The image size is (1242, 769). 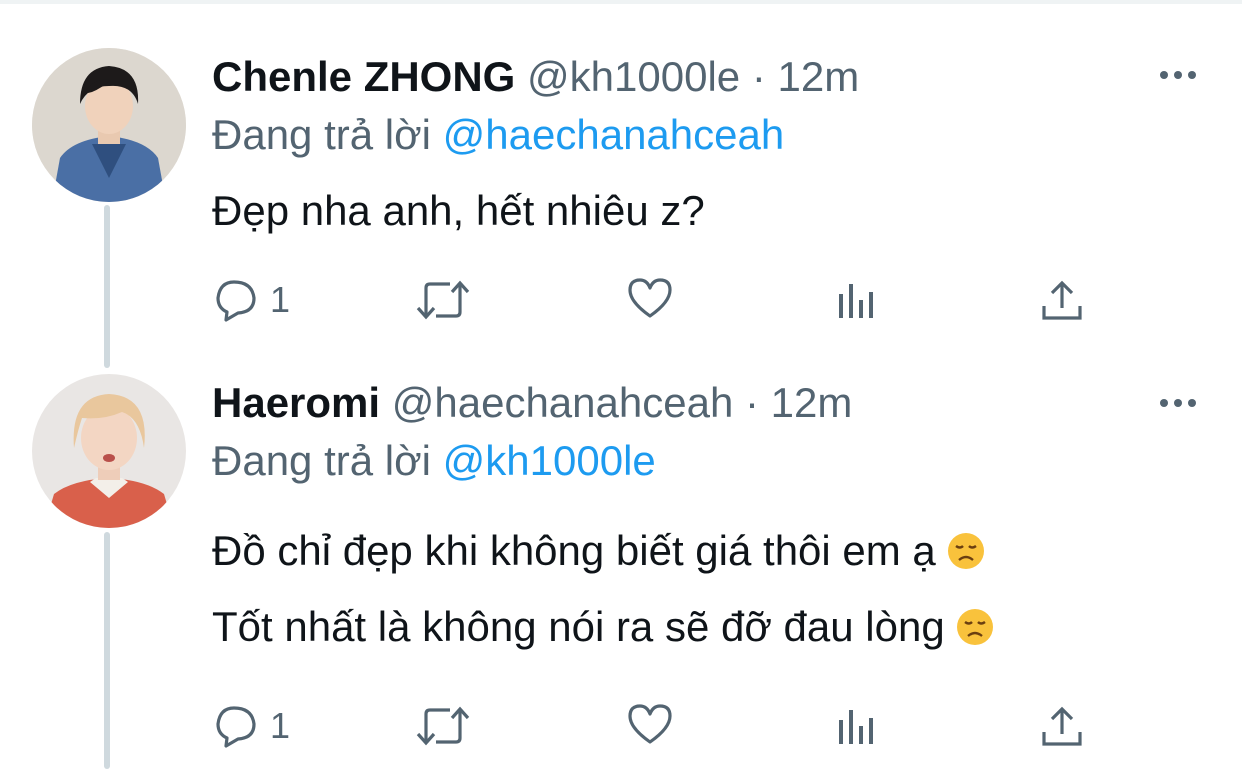 I want to click on replying-to: Đang trả lời @kh1000le, so click(x=434, y=461).